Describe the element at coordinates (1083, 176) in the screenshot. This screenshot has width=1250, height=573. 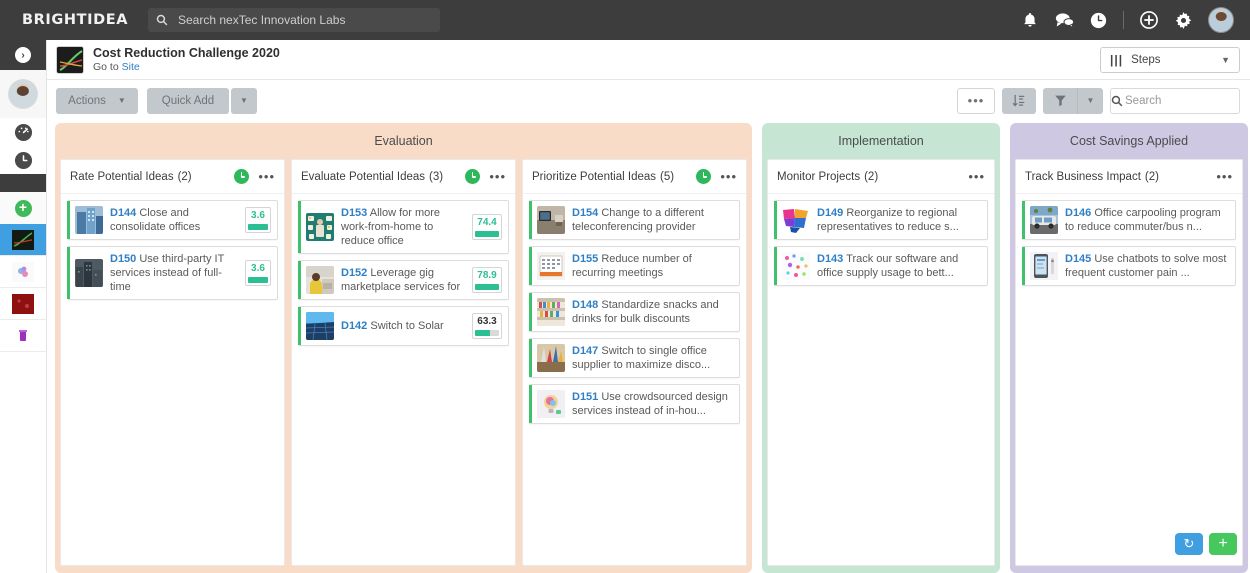
I see `column-title: Track Business Impact` at that location.